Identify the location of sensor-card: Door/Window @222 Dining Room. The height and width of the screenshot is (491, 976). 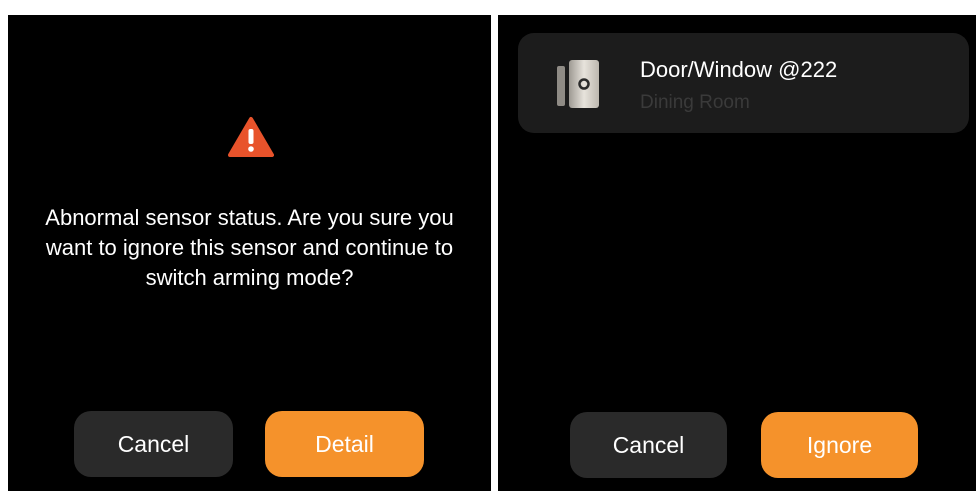
(743, 83).